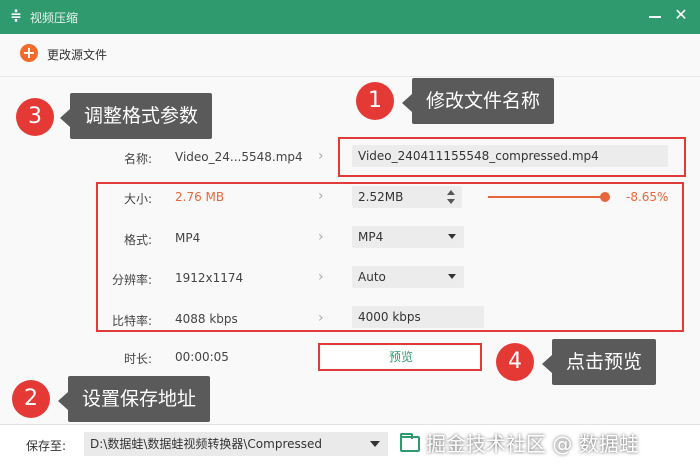  I want to click on chevron-down-icon, so click(375, 444).